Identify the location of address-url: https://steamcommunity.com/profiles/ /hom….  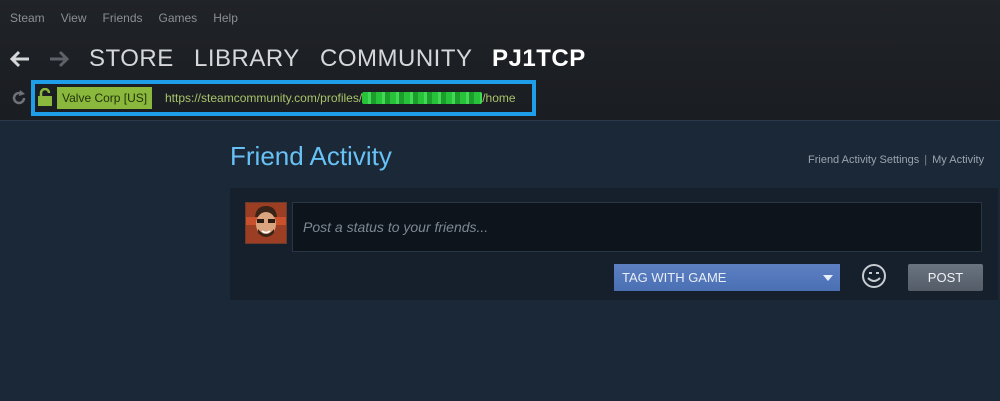
(340, 98).